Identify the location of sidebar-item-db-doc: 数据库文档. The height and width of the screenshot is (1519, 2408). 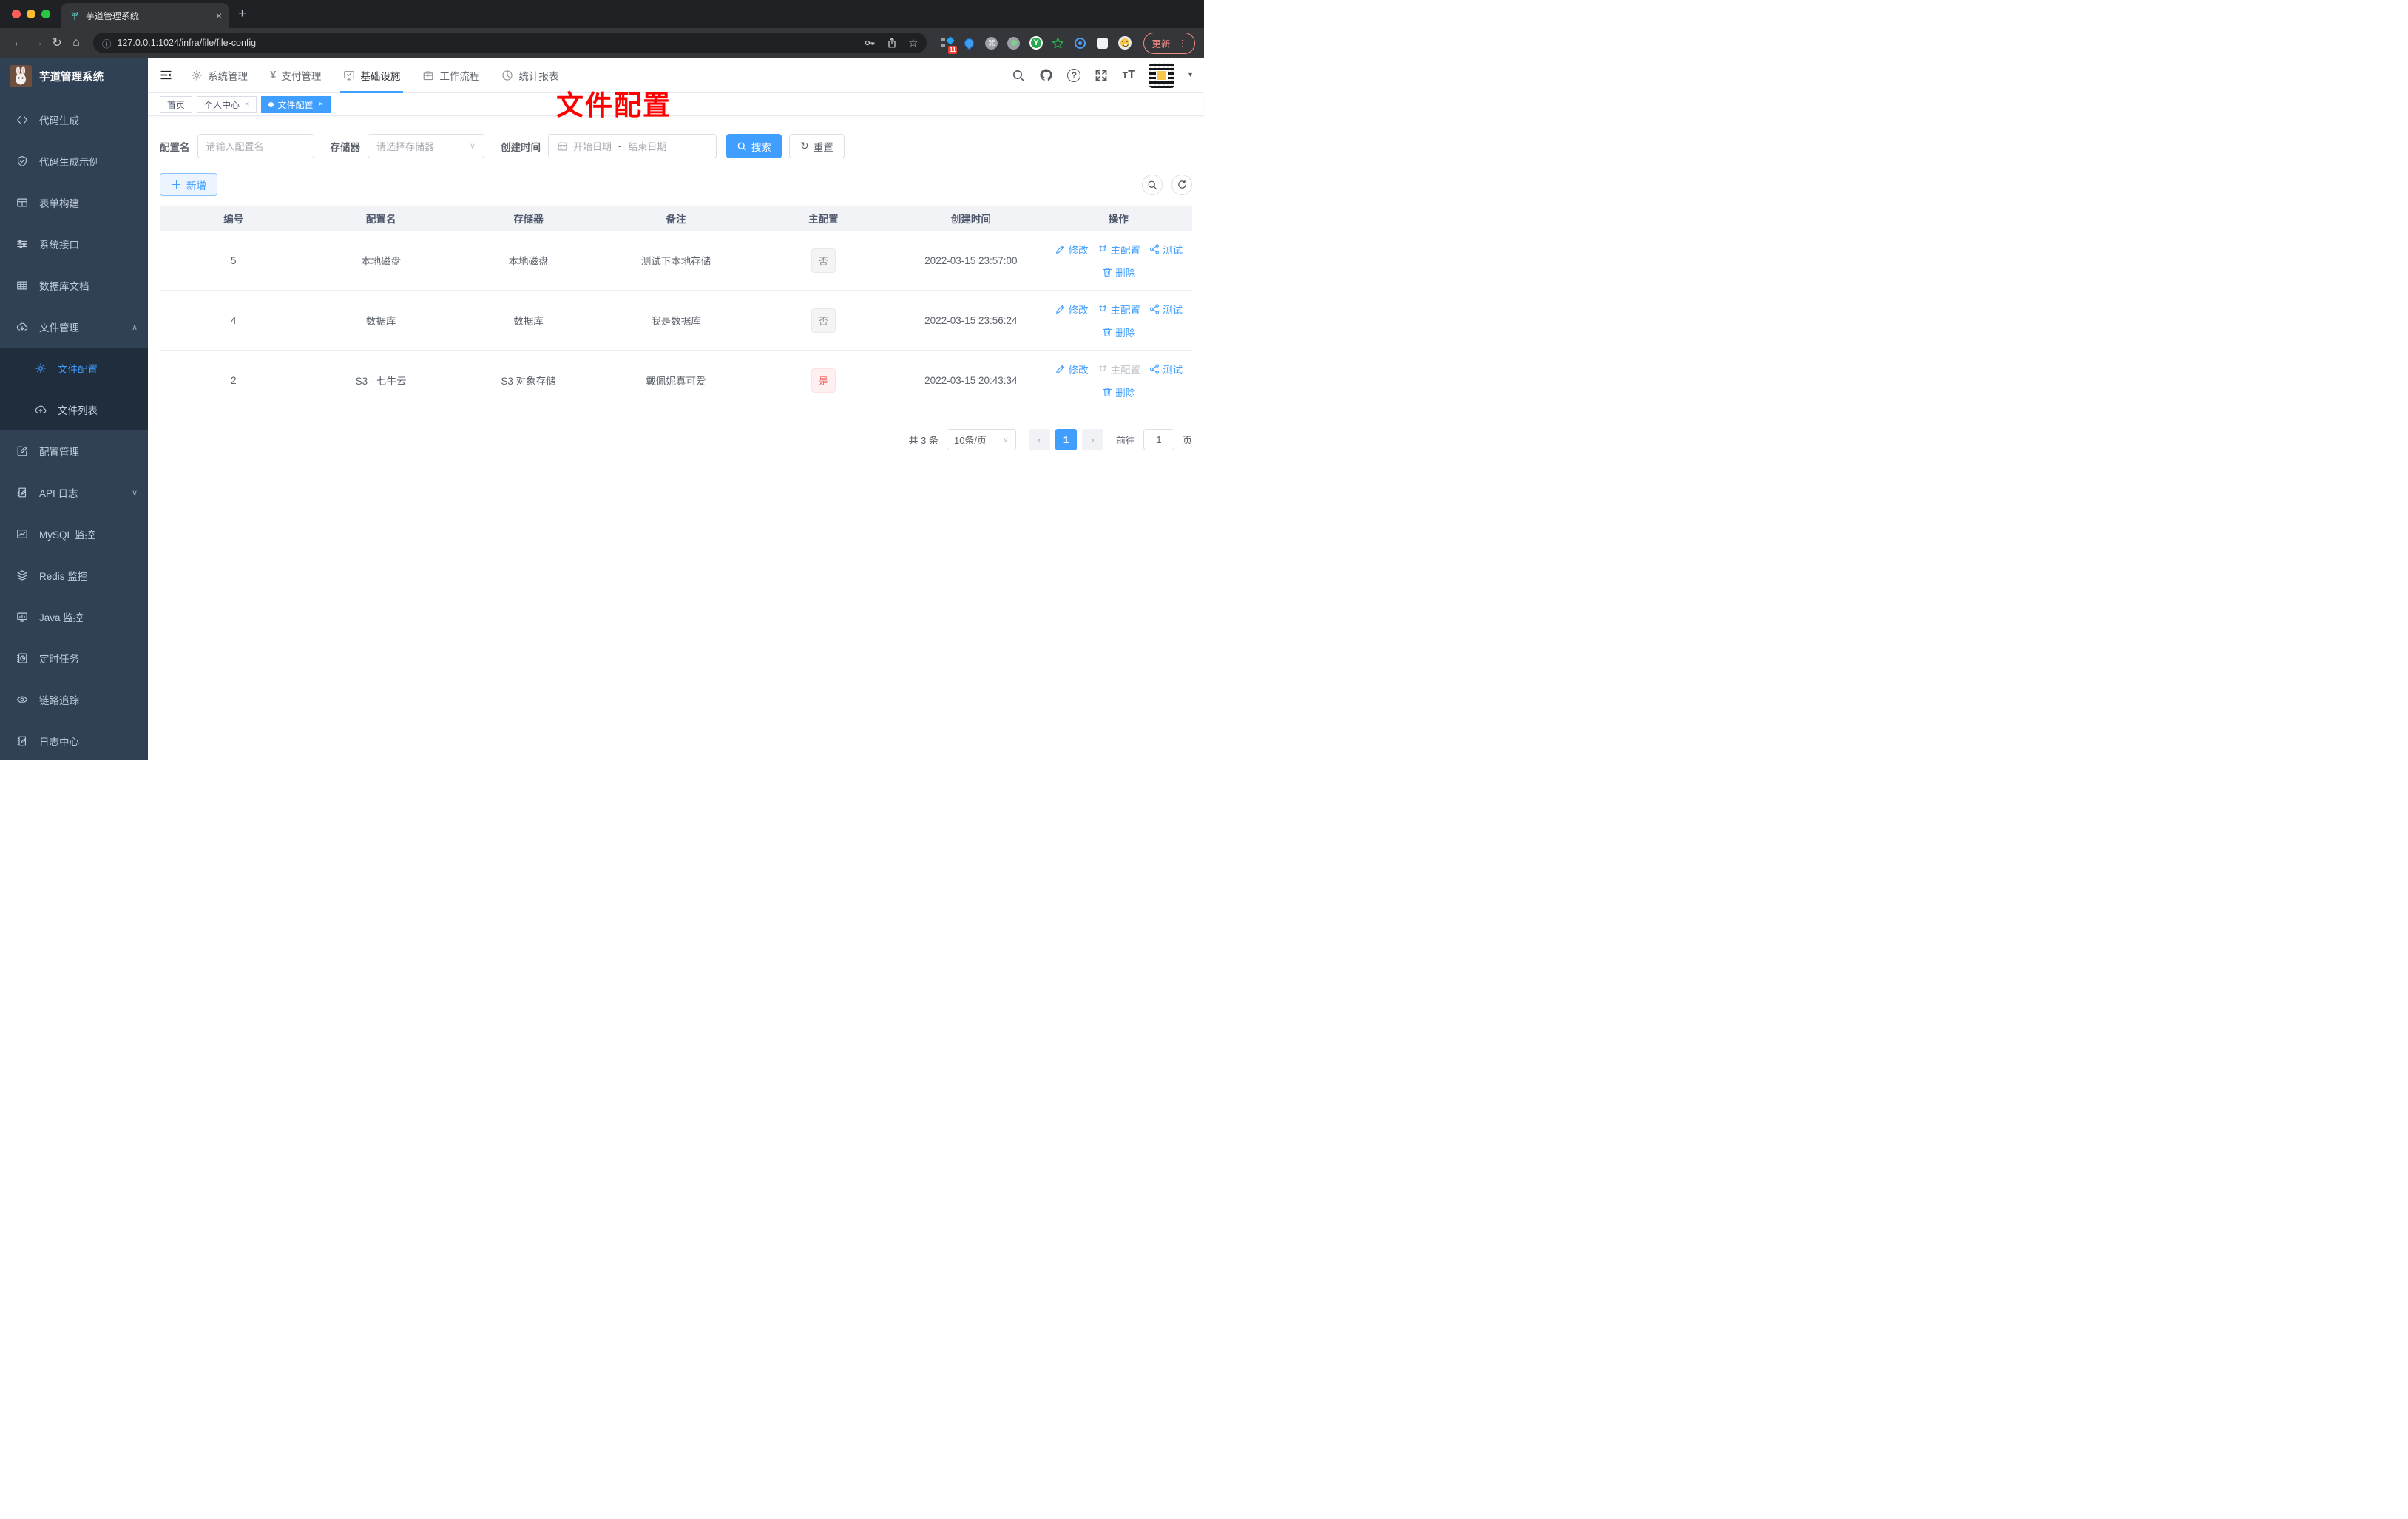
(74, 285).